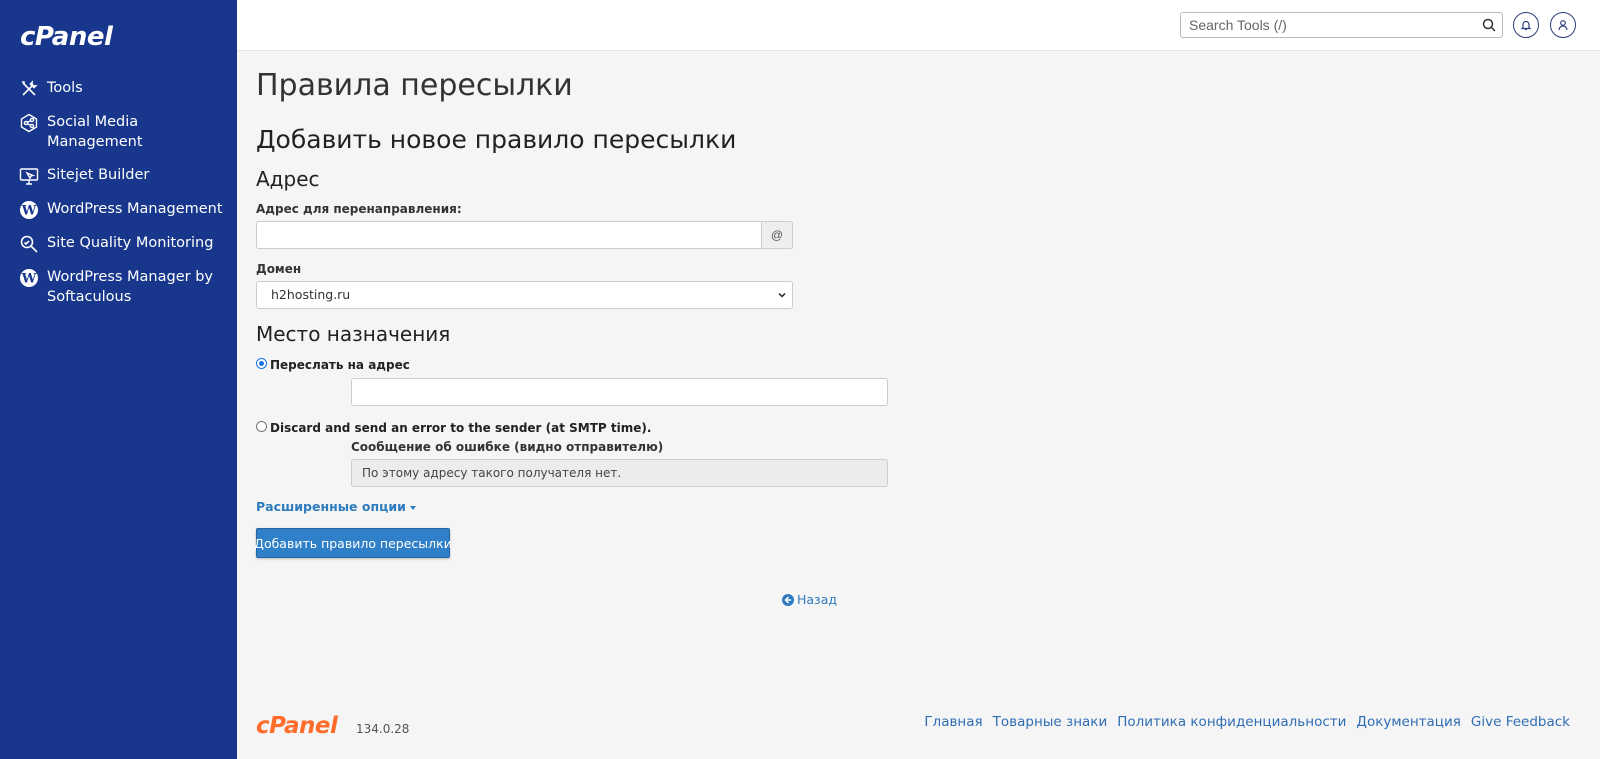 The height and width of the screenshot is (759, 1600). I want to click on magnifier-icon, so click(29, 244).